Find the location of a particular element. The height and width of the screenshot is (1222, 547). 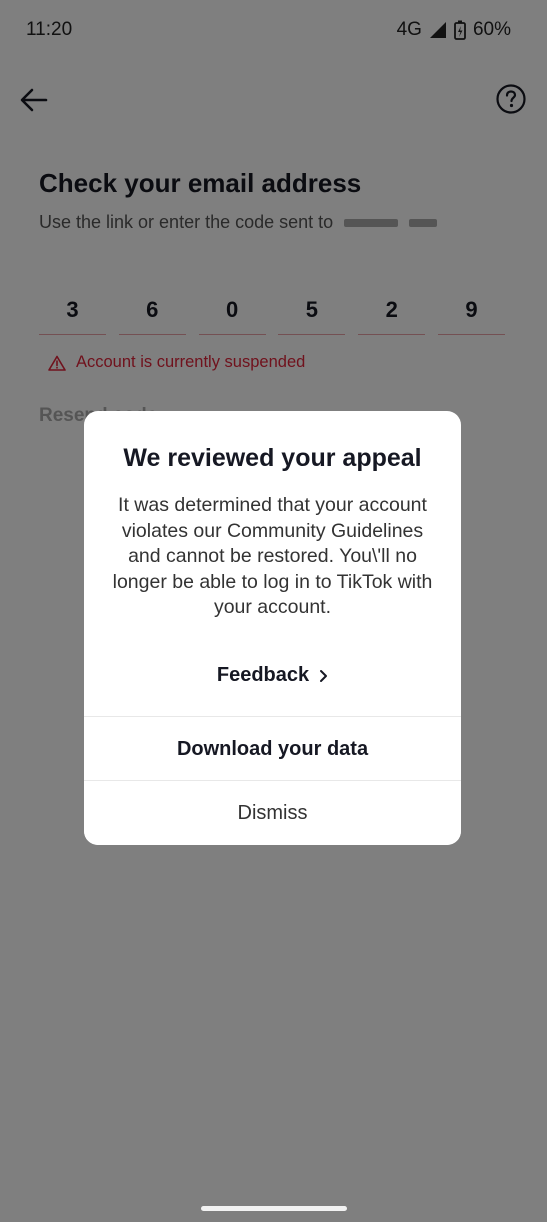

dialog-title: We reviewed your appeal is located at coordinates (272, 458).